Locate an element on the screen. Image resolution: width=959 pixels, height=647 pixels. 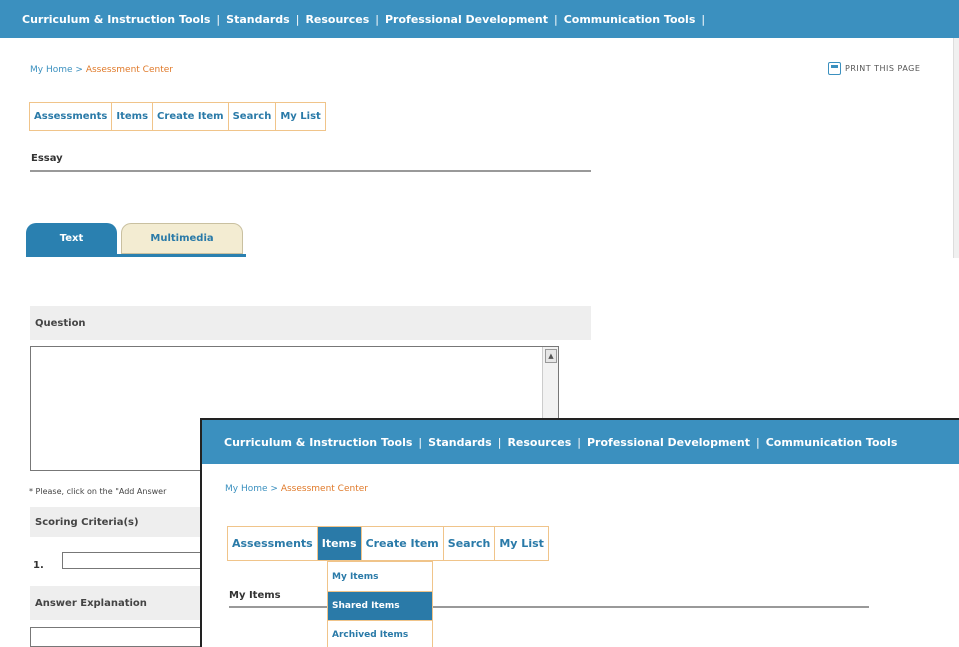
print-page-link: PRINT THIS PAGE is located at coordinates (874, 68).